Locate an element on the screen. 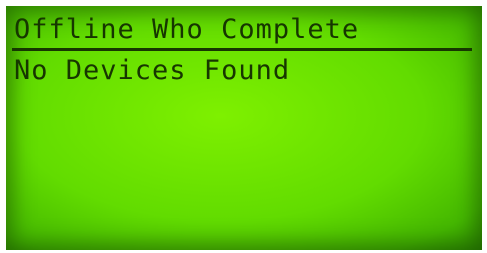 The image size is (487, 253). screen-title: Offline Who Complete is located at coordinates (187, 29).